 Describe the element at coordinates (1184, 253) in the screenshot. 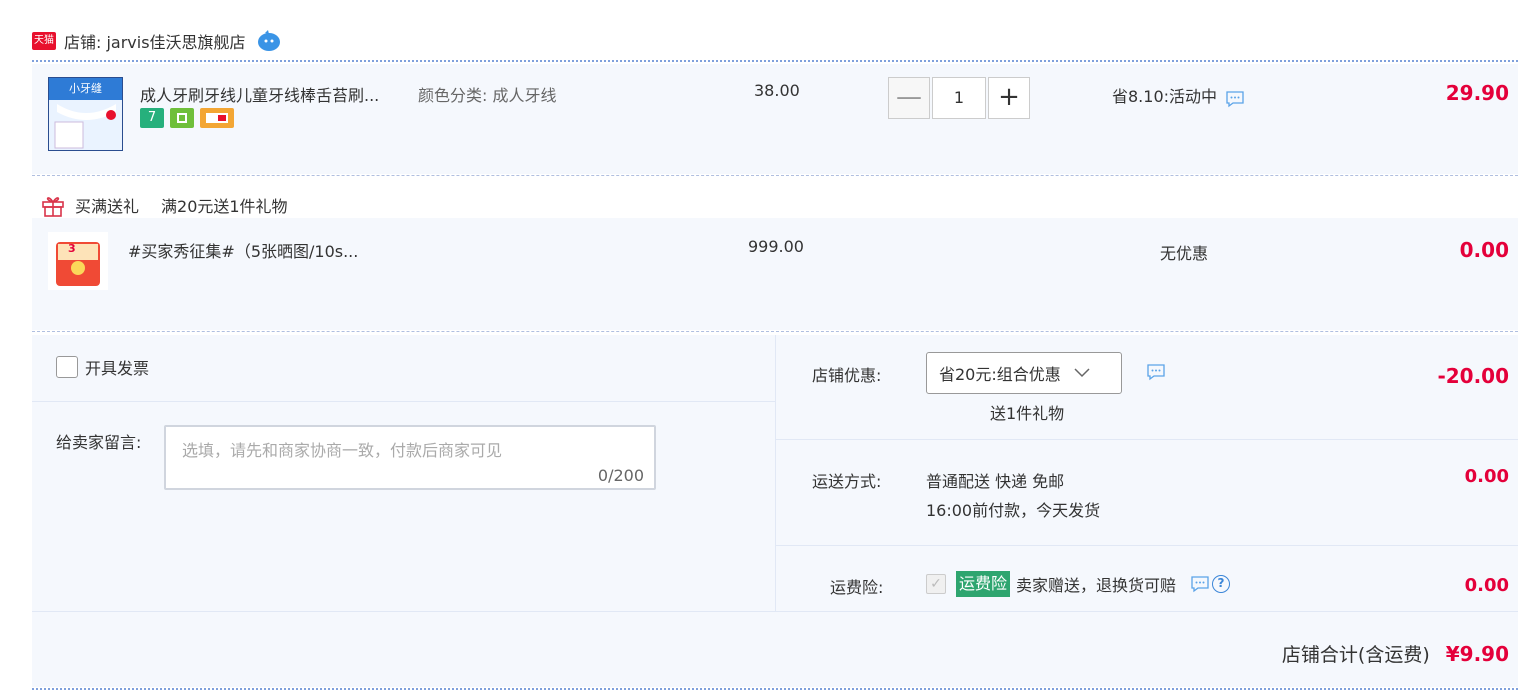

I see `promo-2: 无优惠` at that location.